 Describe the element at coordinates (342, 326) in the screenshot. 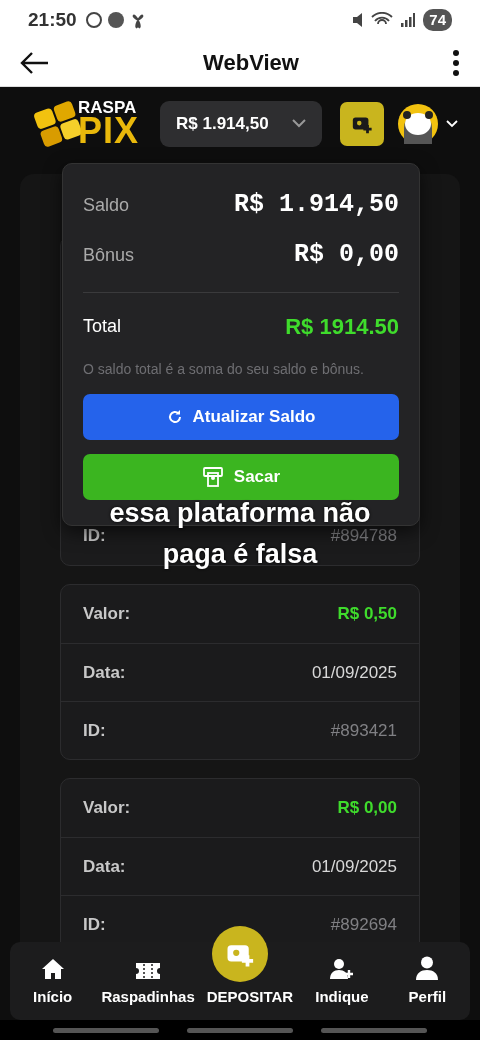

I see `total-value: R$ 1914.50` at that location.